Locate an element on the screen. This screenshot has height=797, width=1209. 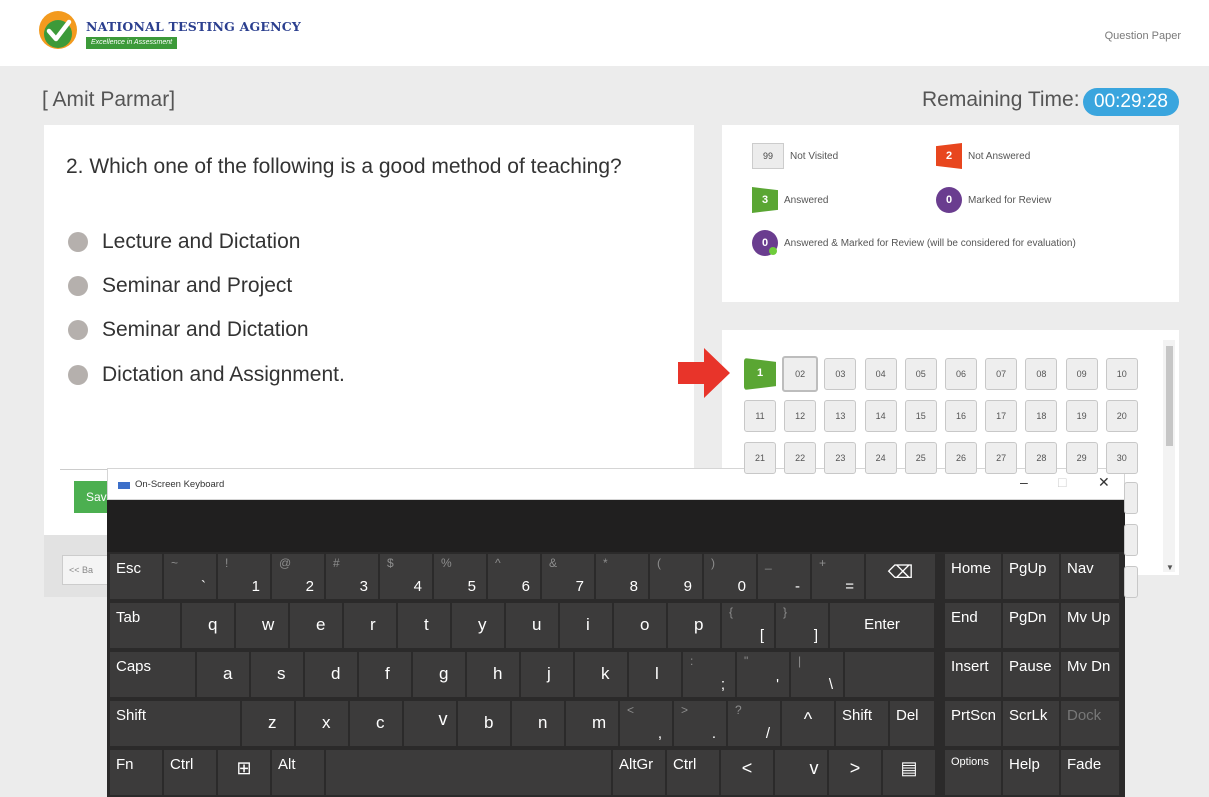
w-key: w is located at coordinates (262, 625).